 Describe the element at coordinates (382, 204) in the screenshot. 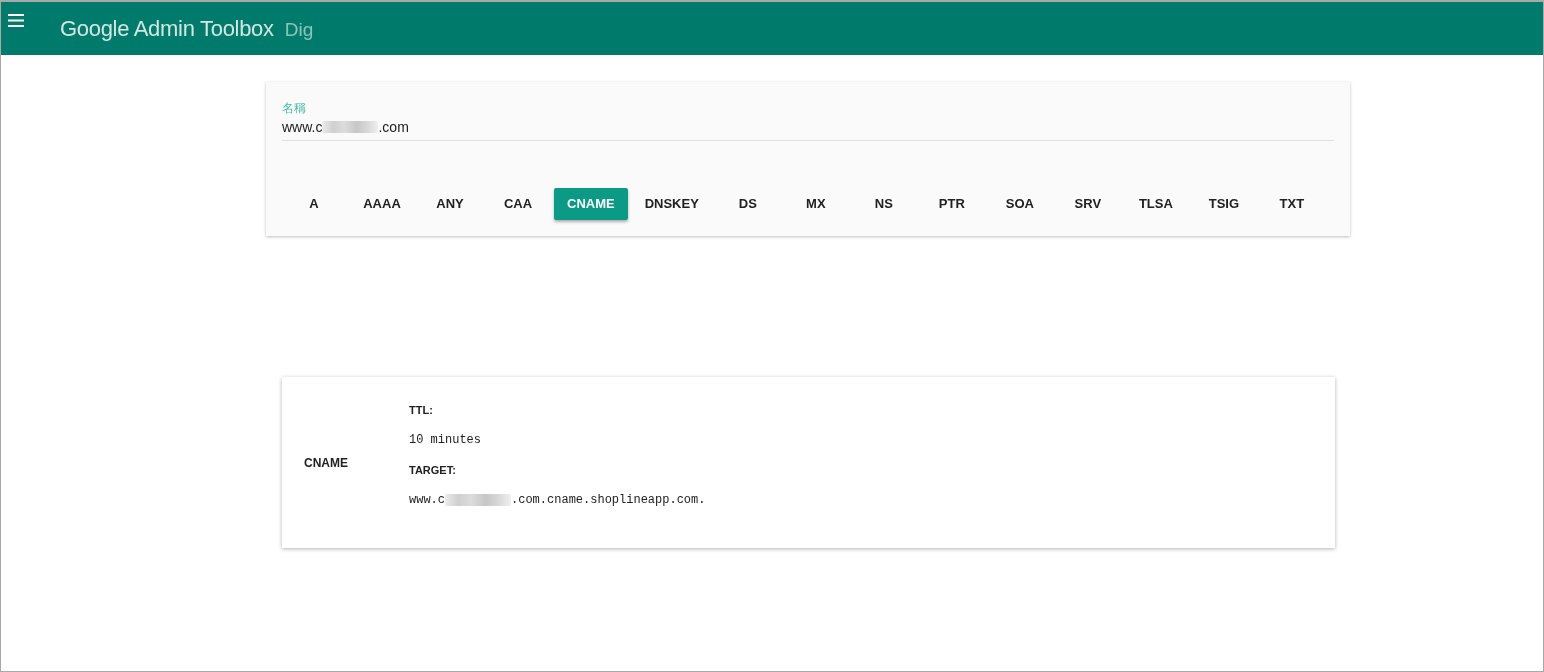

I see `record-type-button: AAAA` at that location.